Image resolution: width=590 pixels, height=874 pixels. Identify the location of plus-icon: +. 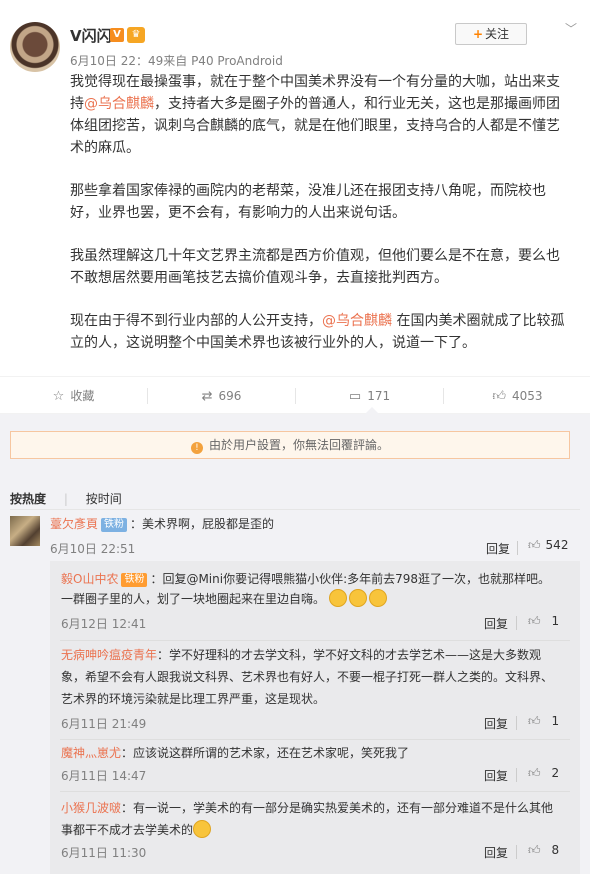
(478, 34).